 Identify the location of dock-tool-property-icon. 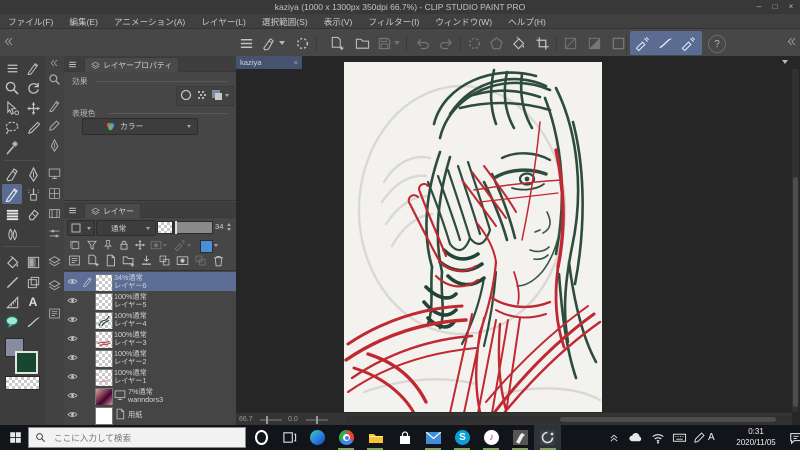
(54, 125).